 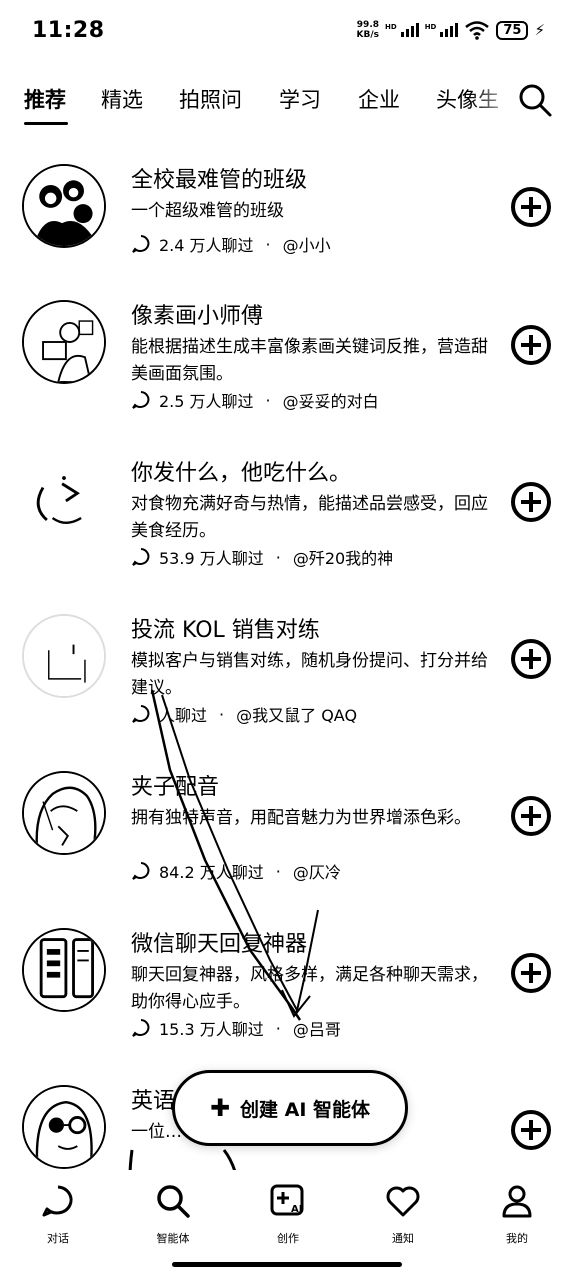 I want to click on chat-bubble-icon, so click(x=57, y=1201).